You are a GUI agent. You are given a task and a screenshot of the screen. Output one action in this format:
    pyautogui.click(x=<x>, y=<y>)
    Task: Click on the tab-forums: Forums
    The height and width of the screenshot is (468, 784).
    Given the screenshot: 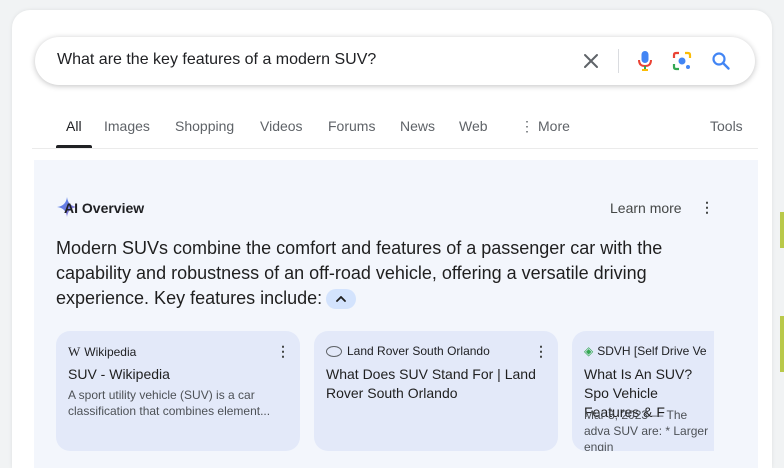 What is the action you would take?
    pyautogui.click(x=351, y=126)
    